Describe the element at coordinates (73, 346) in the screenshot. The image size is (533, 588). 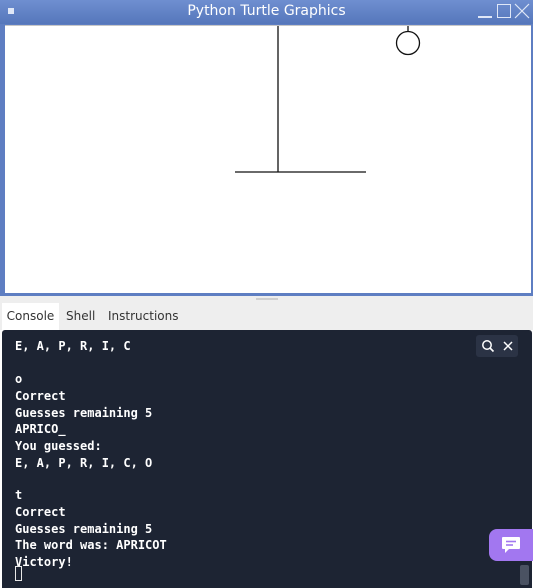
I see `console-line: E, A, P, R, I, C` at that location.